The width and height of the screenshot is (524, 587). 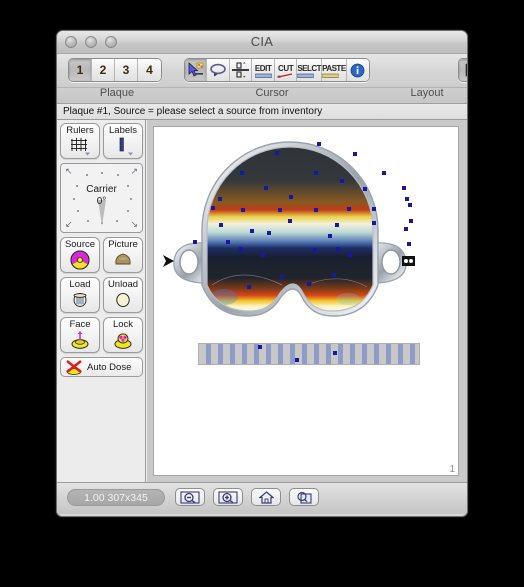 I want to click on plaque-tab-1: 1, so click(x=80, y=70).